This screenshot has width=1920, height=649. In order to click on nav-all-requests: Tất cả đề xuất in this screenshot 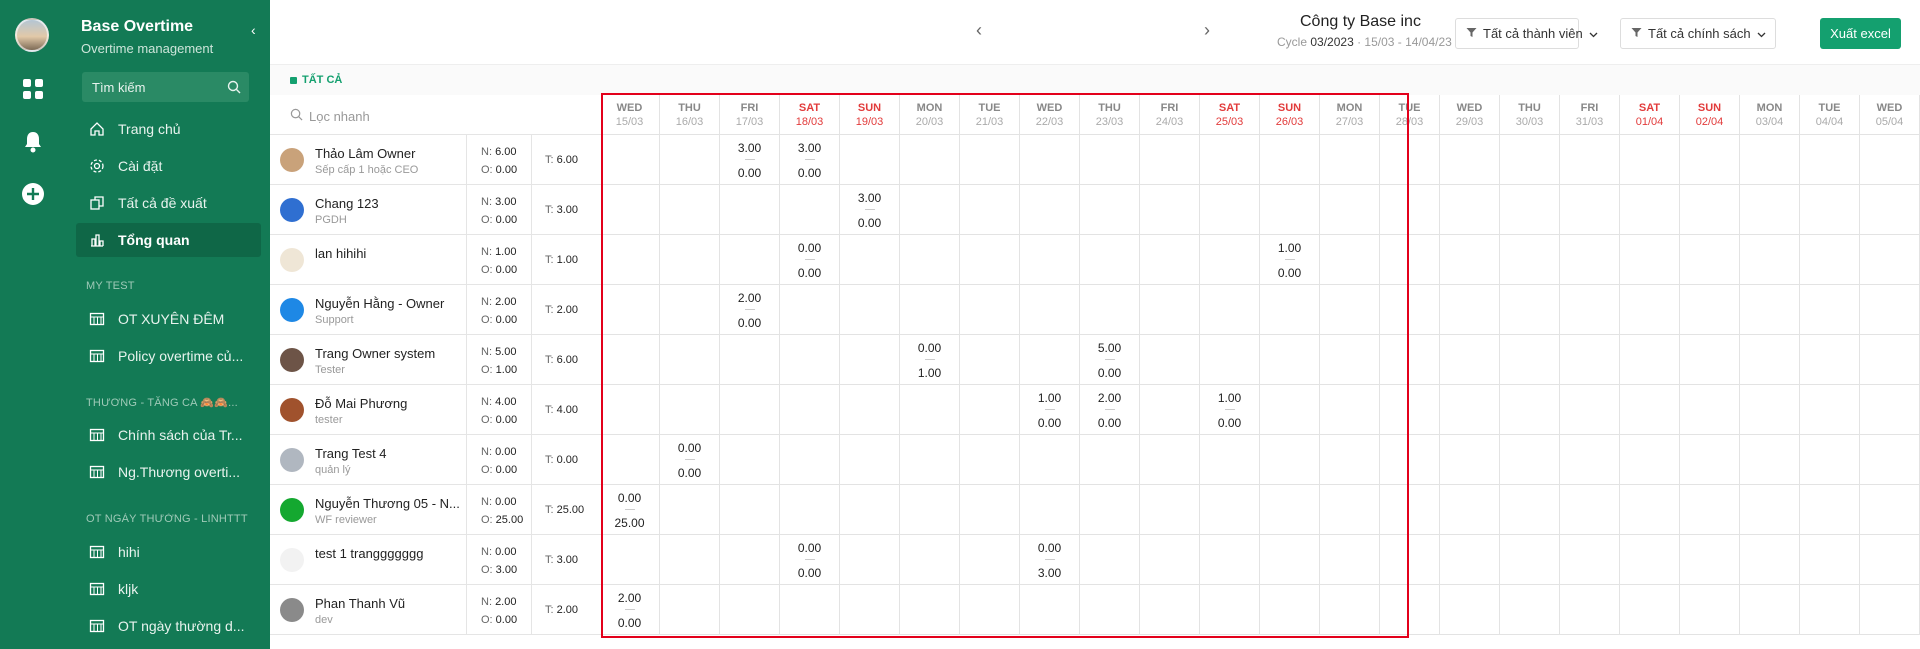, I will do `click(168, 203)`.